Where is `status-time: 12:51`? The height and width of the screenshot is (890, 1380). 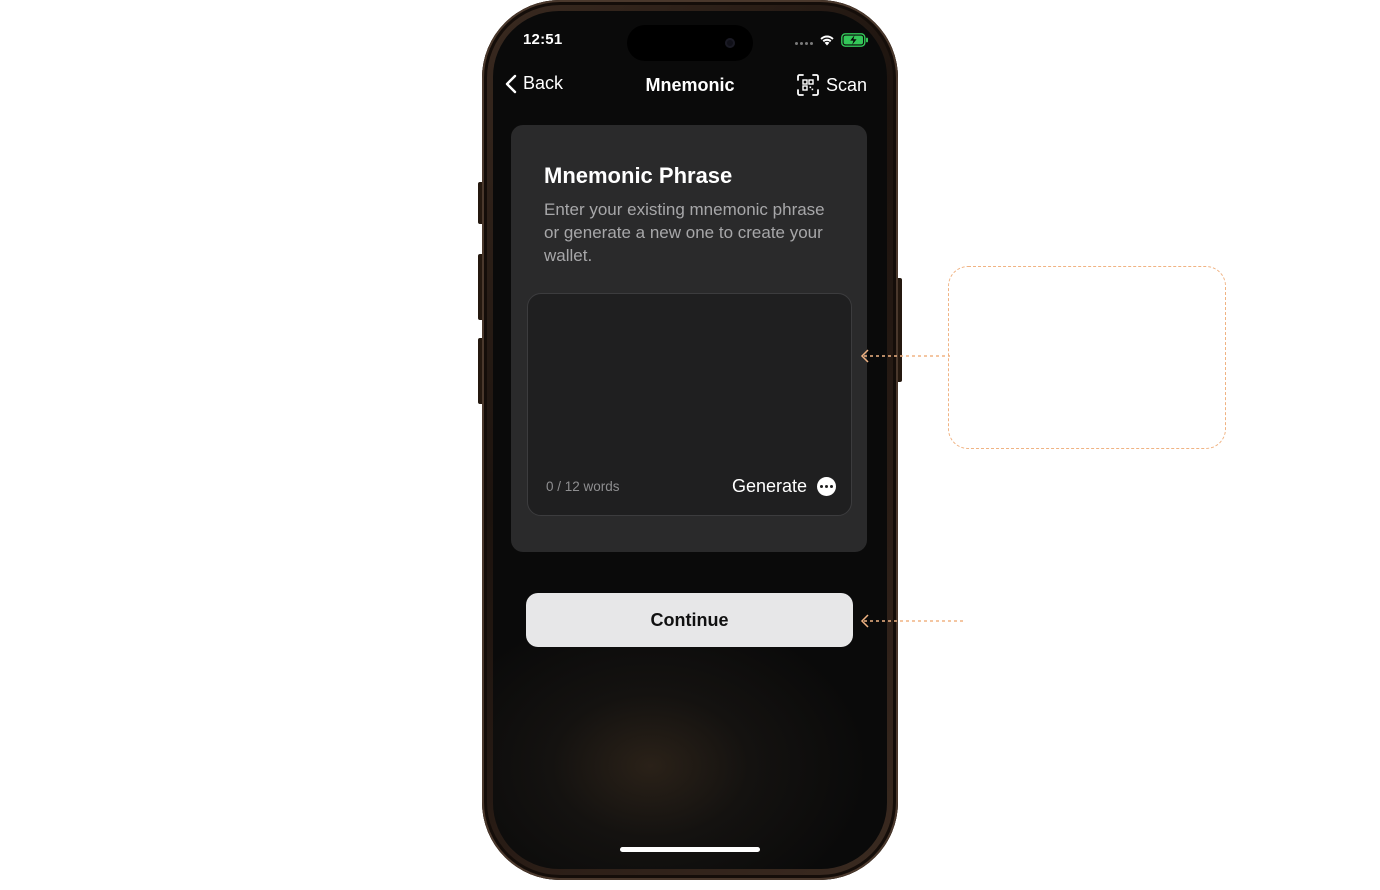
status-time: 12:51 is located at coordinates (543, 39).